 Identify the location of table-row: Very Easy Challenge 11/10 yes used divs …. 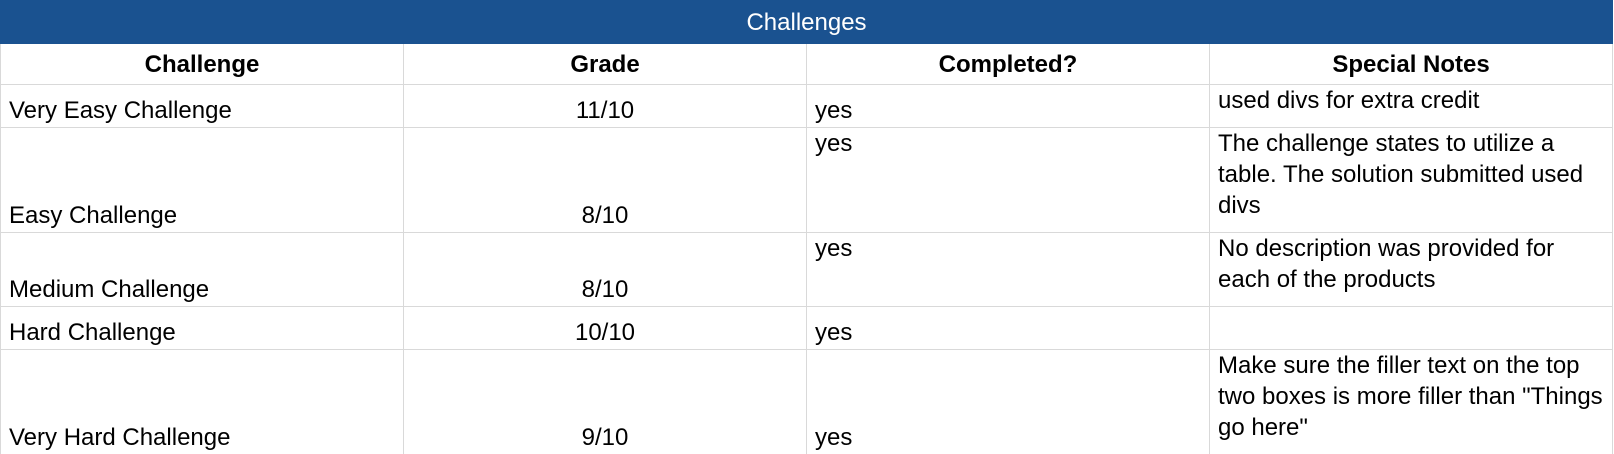
(807, 106).